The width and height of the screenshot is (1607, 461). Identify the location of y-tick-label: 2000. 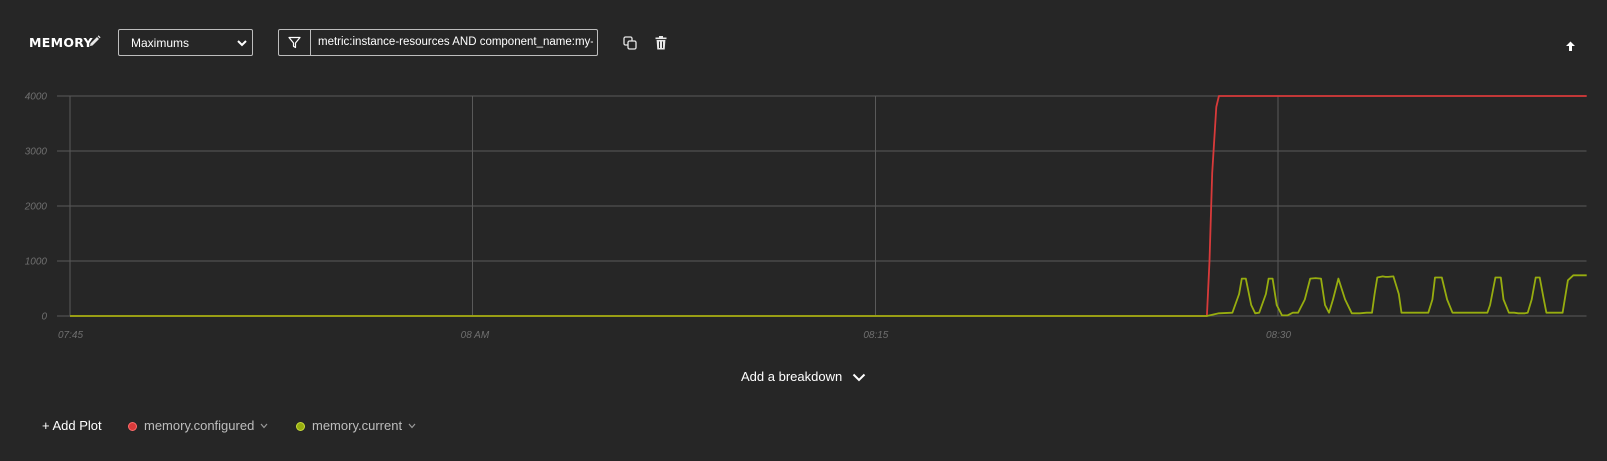
(36, 207).